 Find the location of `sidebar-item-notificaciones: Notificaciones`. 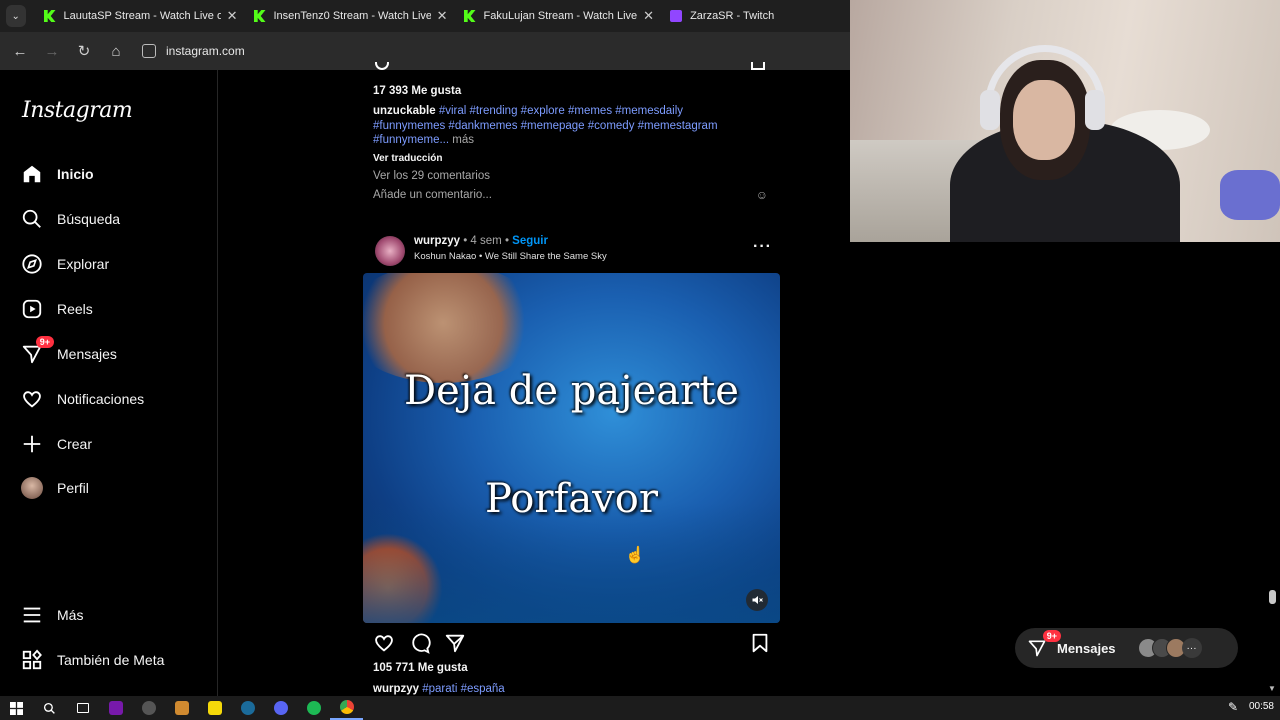

sidebar-item-notificaciones: Notificaciones is located at coordinates (82, 399).